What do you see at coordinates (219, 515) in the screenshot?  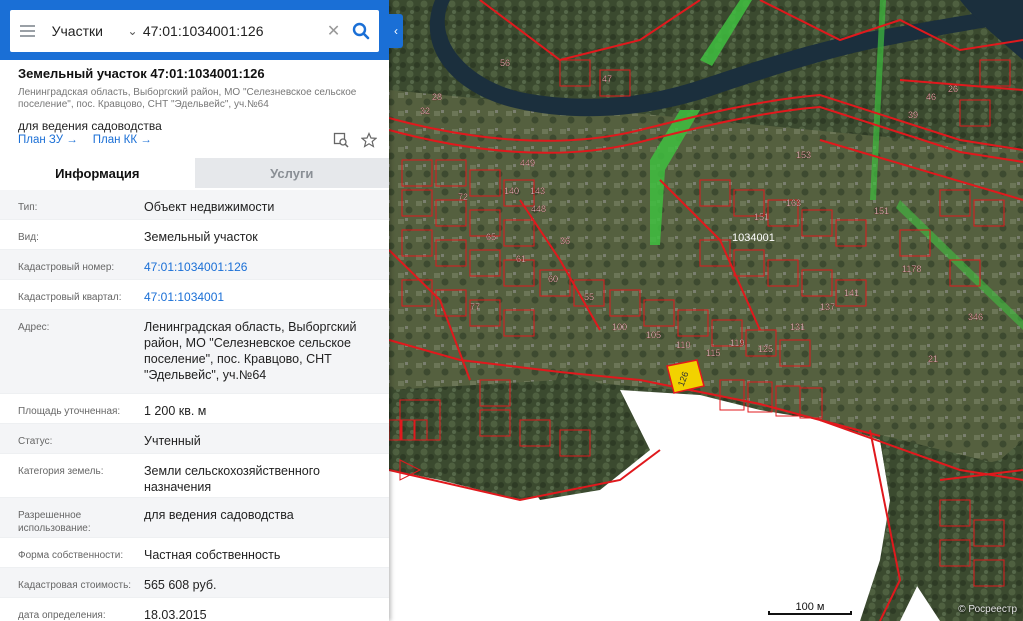 I see `row-value: для ведения садоводства` at bounding box center [219, 515].